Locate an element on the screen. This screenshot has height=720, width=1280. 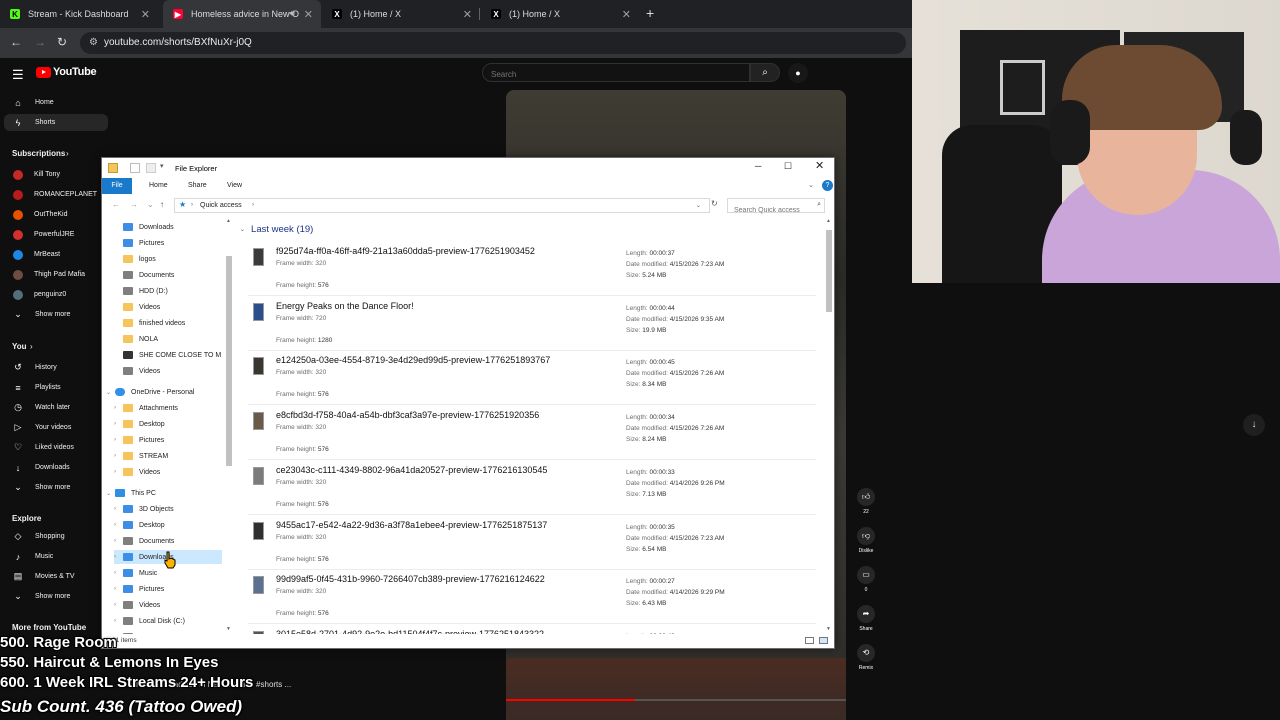
properties-icon is located at coordinates (135, 168).